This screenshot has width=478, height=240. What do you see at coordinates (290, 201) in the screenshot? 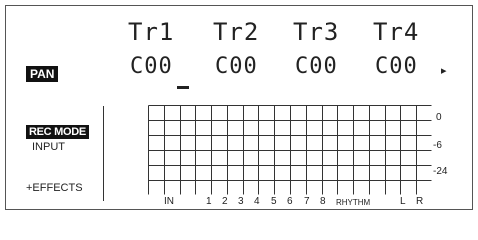
I see `channel-label-6: 6` at bounding box center [290, 201].